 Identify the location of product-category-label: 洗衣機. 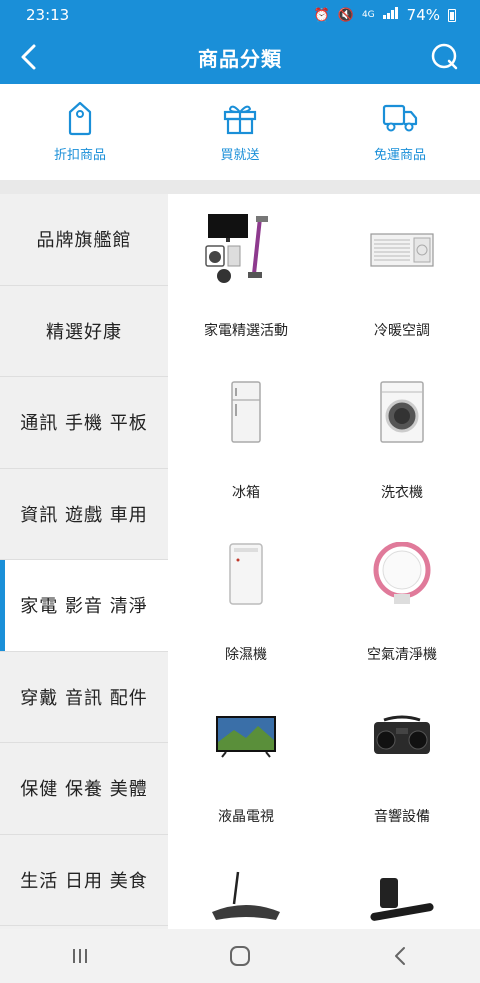
(402, 493).